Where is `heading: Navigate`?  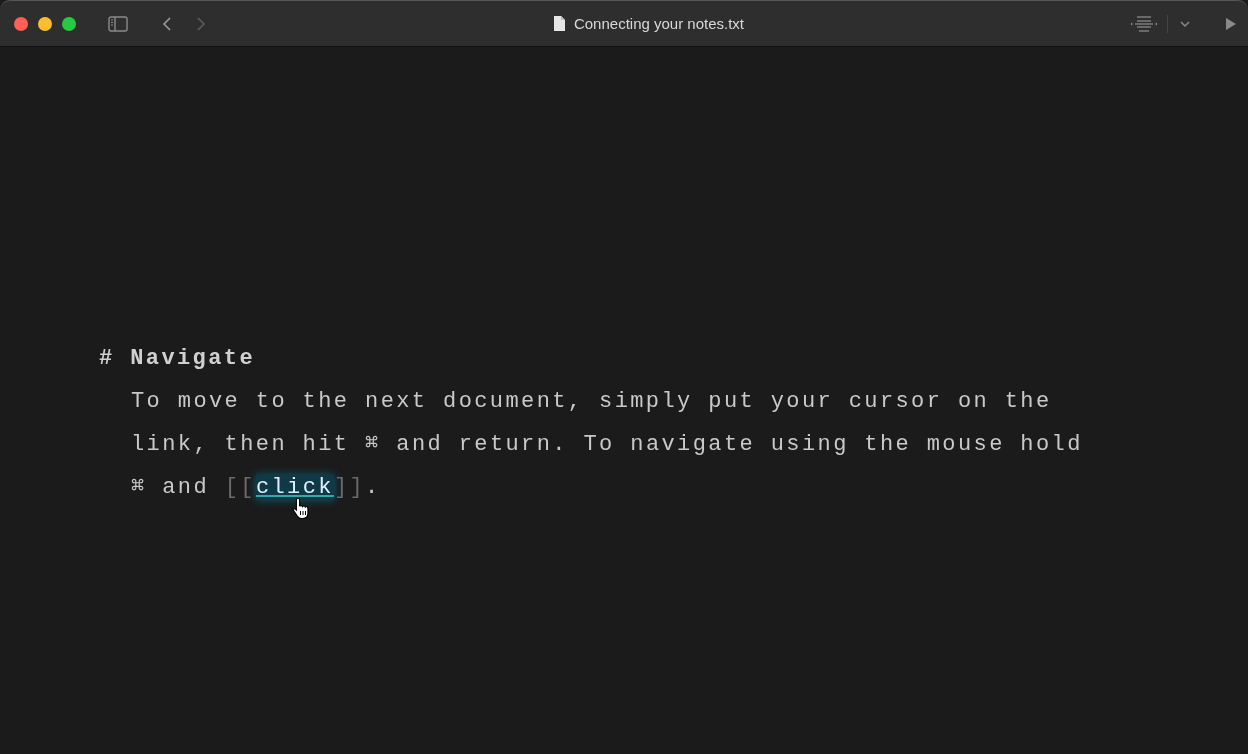
heading: Navigate is located at coordinates (193, 358).